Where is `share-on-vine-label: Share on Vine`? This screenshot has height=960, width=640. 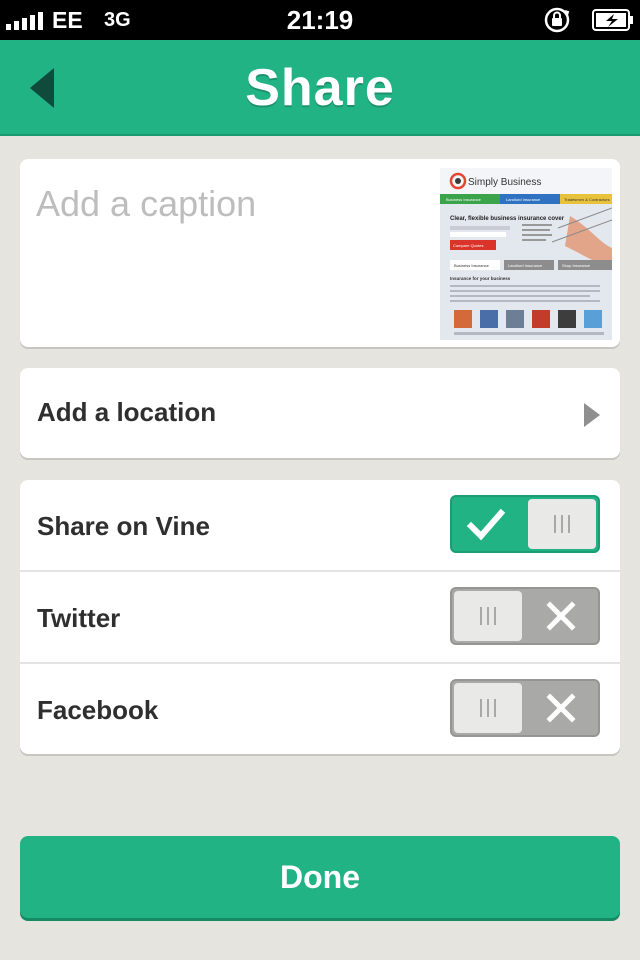
share-on-vine-label: Share on Vine is located at coordinates (123, 526).